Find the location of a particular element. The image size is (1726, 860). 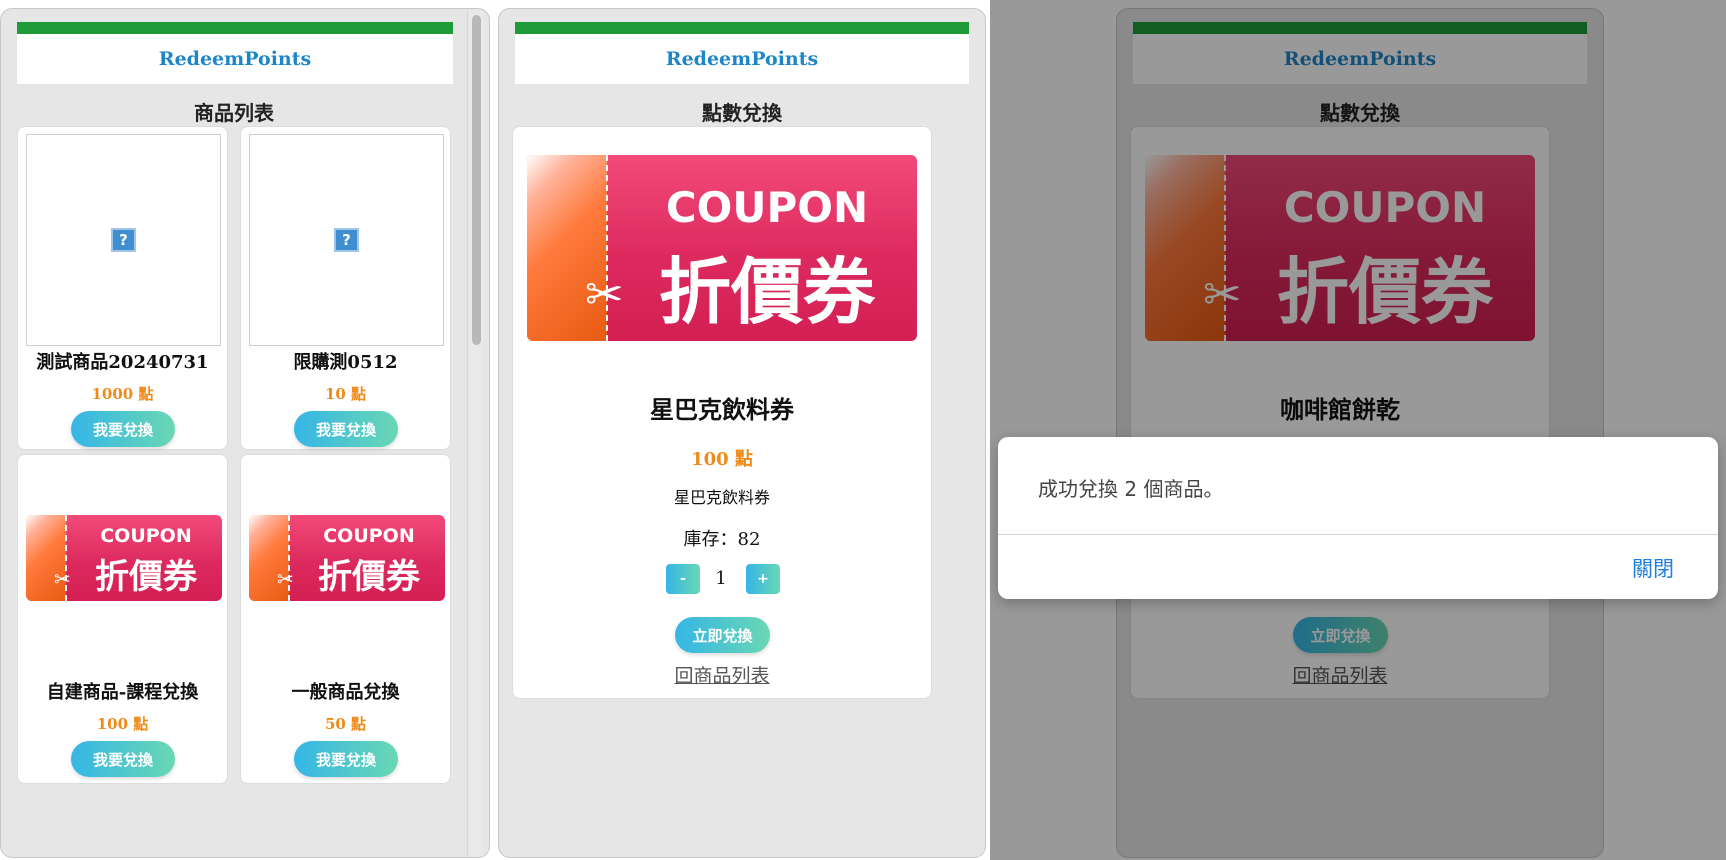

page-title: 點數兌換 is located at coordinates (742, 113).